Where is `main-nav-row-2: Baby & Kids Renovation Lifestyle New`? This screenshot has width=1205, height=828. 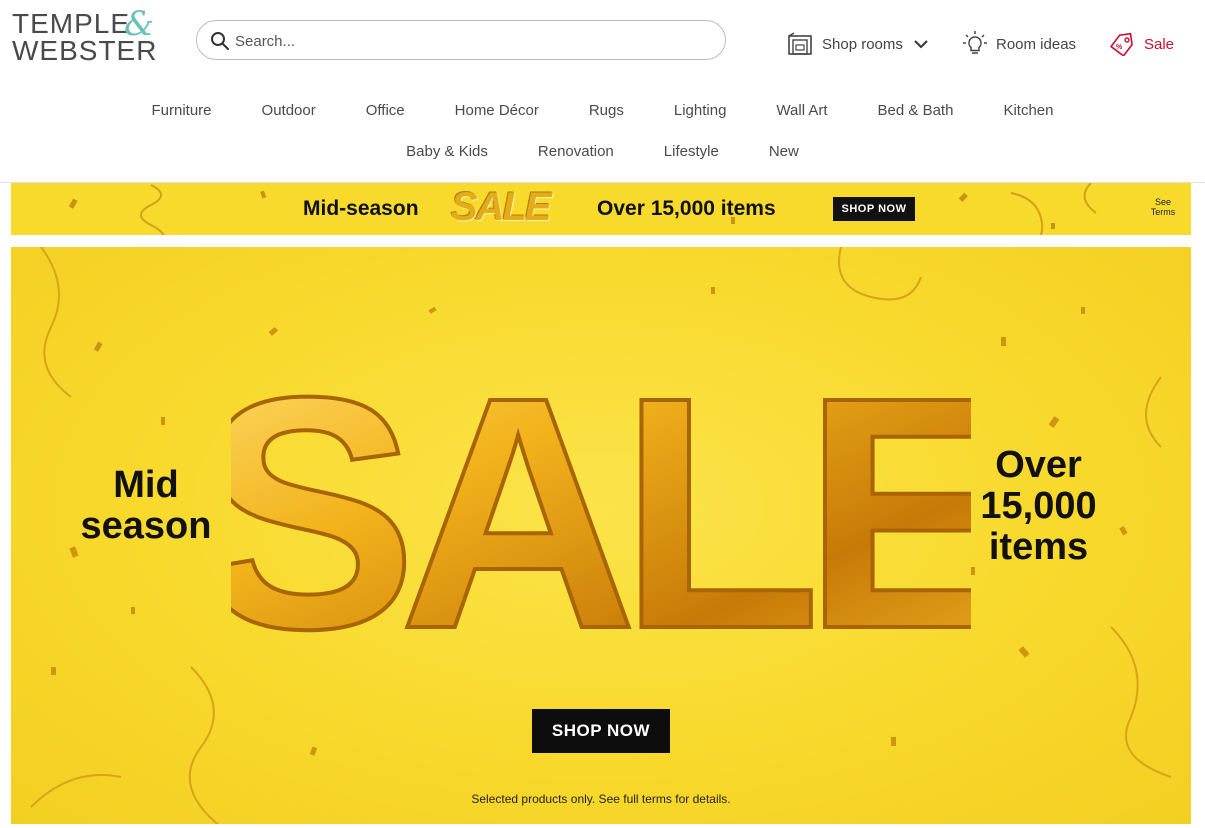 main-nav-row-2: Baby & Kids Renovation Lifestyle New is located at coordinates (602, 151).